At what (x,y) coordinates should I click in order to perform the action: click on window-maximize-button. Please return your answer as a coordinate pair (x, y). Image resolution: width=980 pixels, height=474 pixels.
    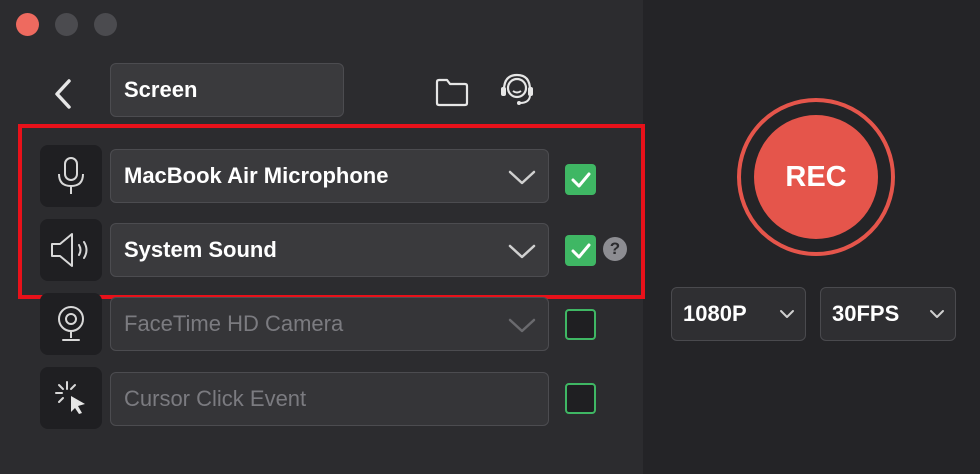
    Looking at the image, I should click on (105, 24).